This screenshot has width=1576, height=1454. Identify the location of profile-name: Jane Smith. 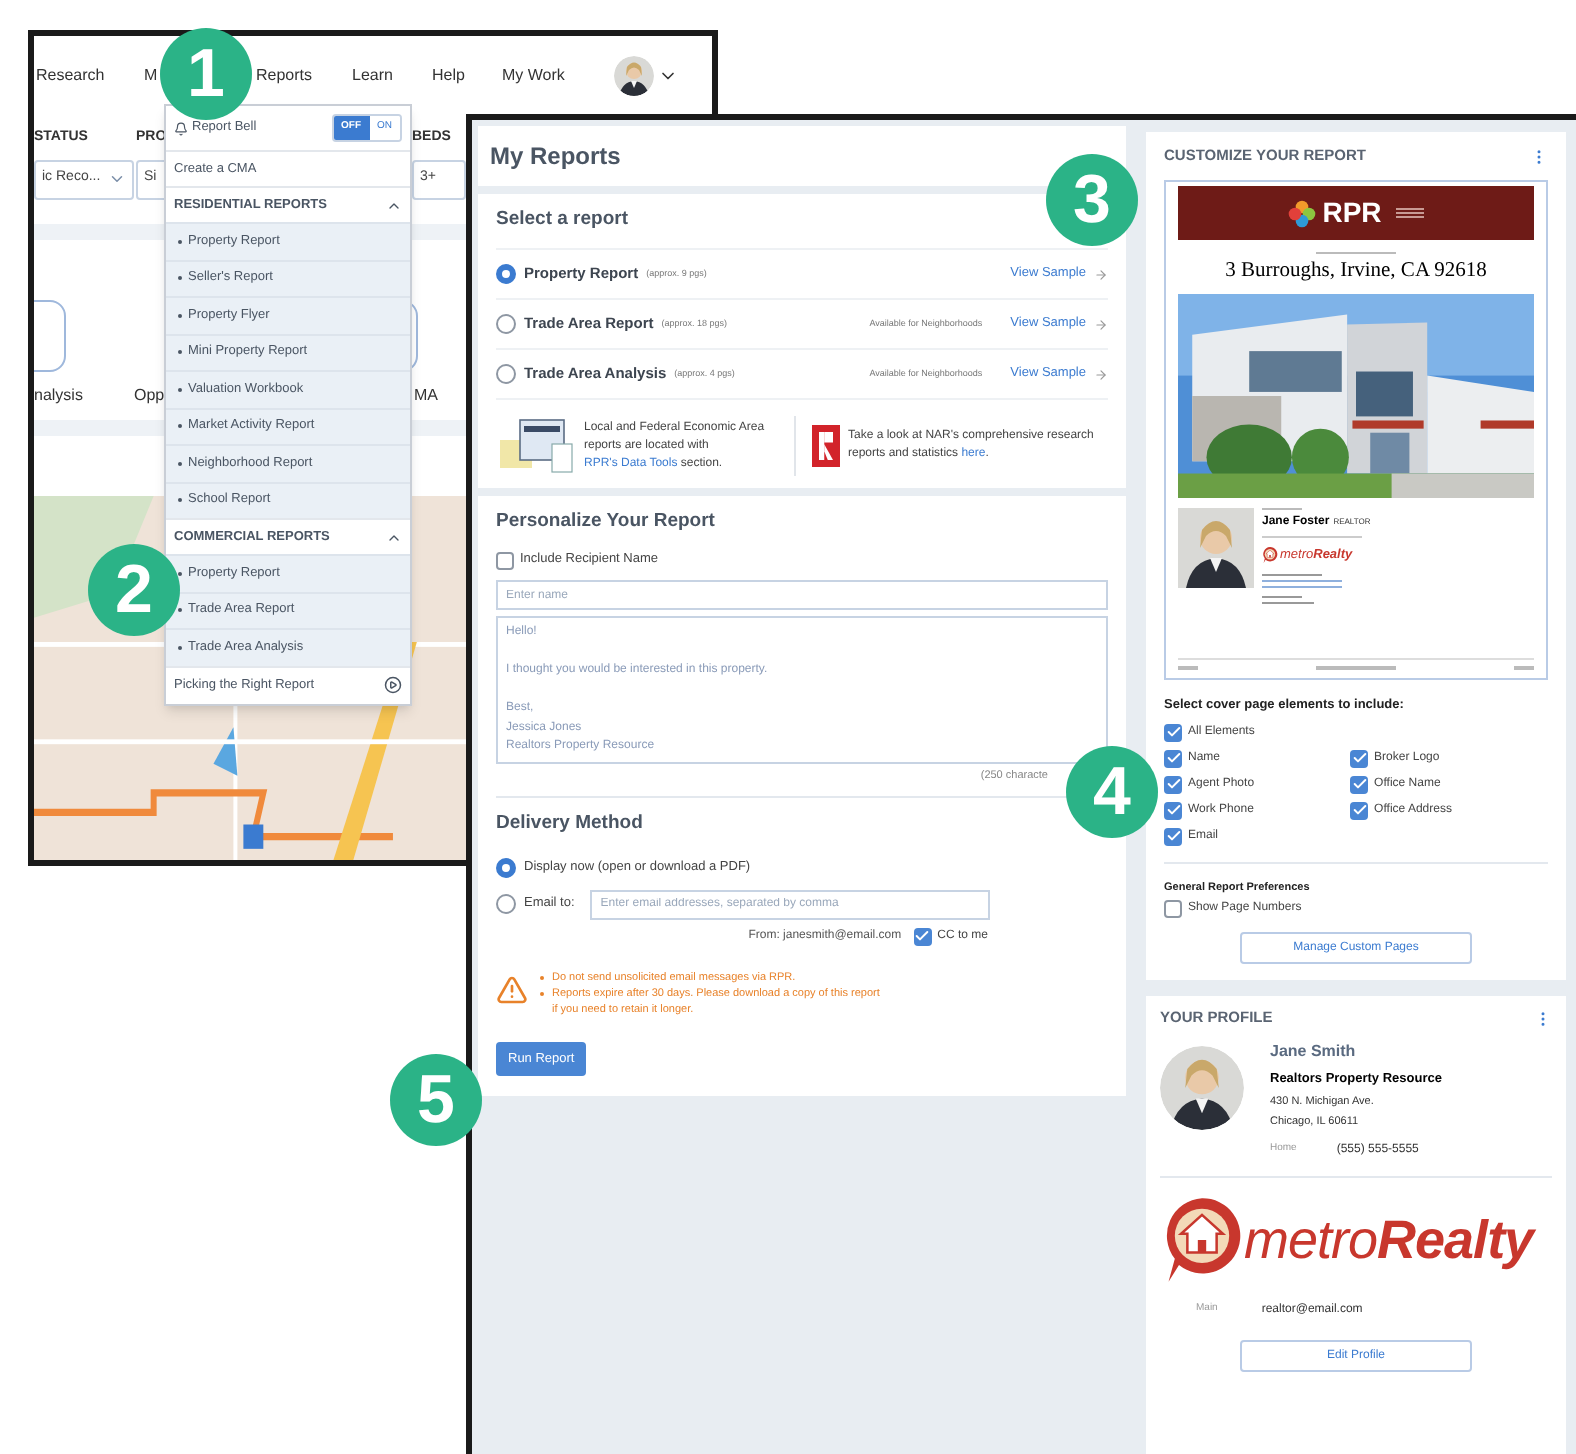
(1314, 1052).